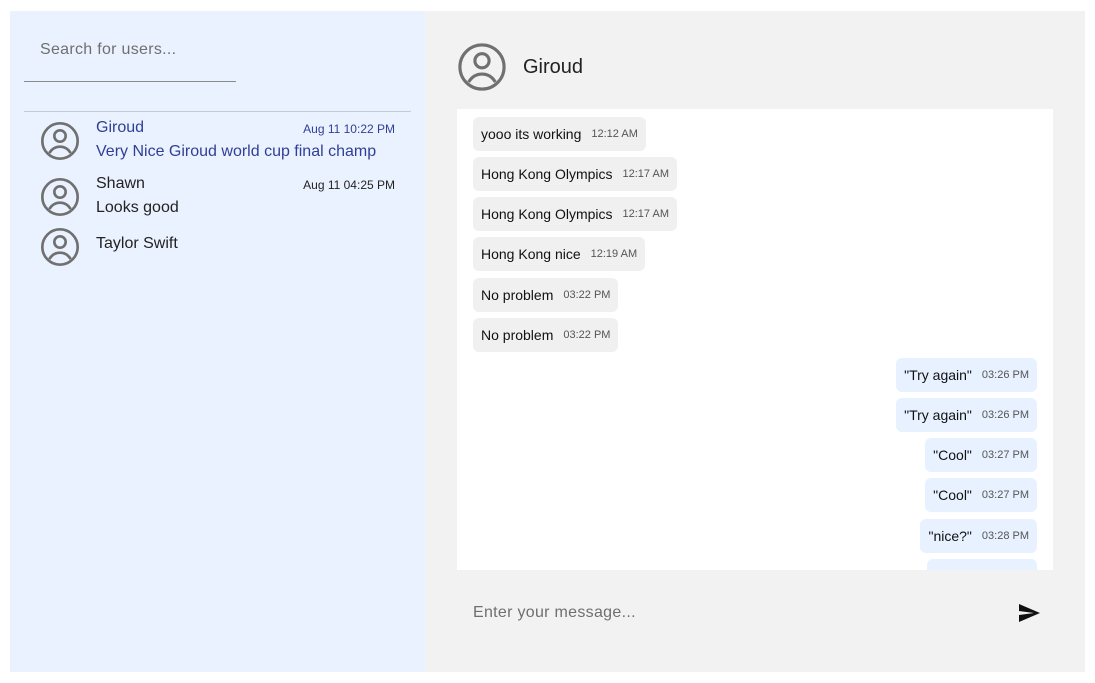  I want to click on message-text: yooo its working, so click(531, 134).